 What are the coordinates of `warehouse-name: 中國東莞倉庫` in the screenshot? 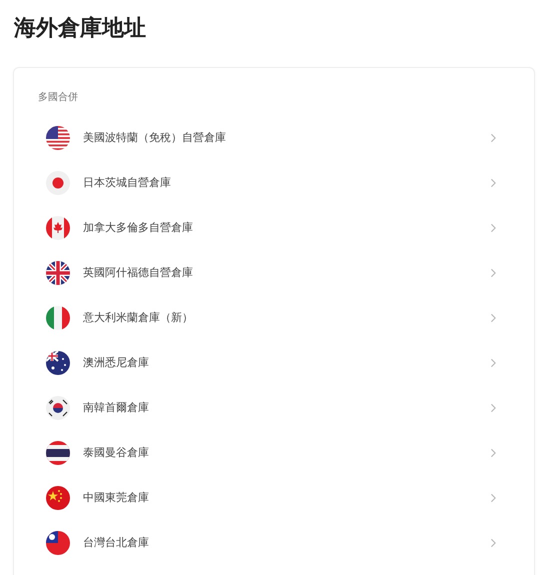 It's located at (116, 497).